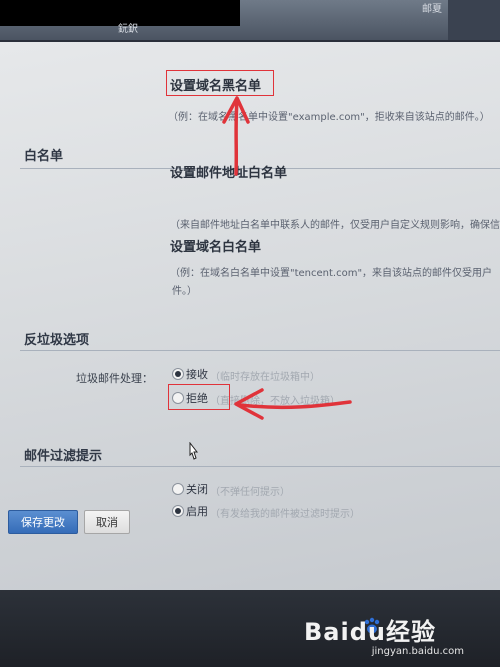  What do you see at coordinates (197, 374) in the screenshot?
I see `spam-accept-label: 接收` at bounding box center [197, 374].